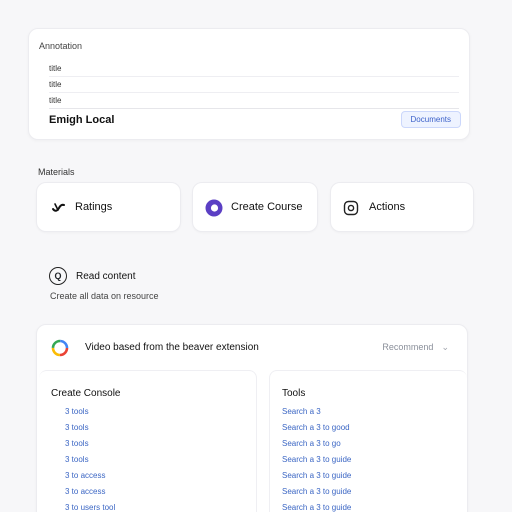 This screenshot has height=512, width=512. I want to click on panel-title: Video based from the beaver extension, so click(172, 347).